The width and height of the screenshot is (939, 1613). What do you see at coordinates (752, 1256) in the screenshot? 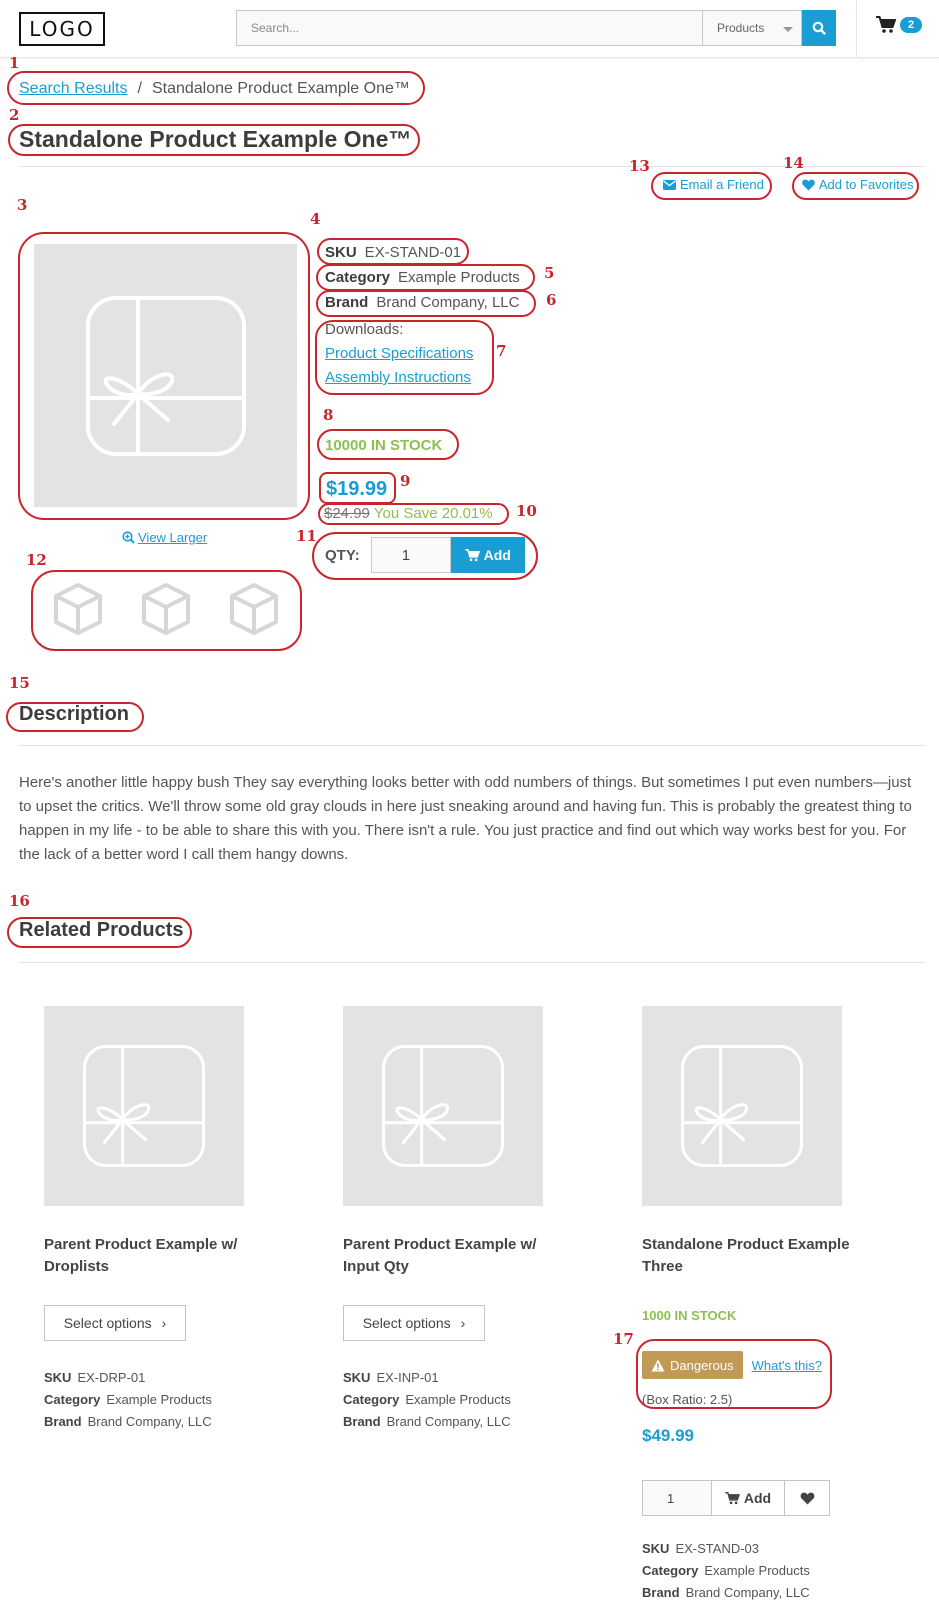
I see `related-product-name: Standalone Product Example Three` at bounding box center [752, 1256].